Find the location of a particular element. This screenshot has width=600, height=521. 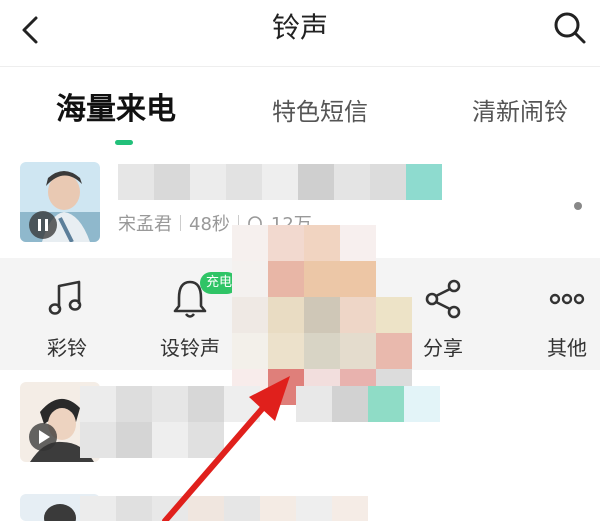

page-title: 铃声 is located at coordinates (299, 27).